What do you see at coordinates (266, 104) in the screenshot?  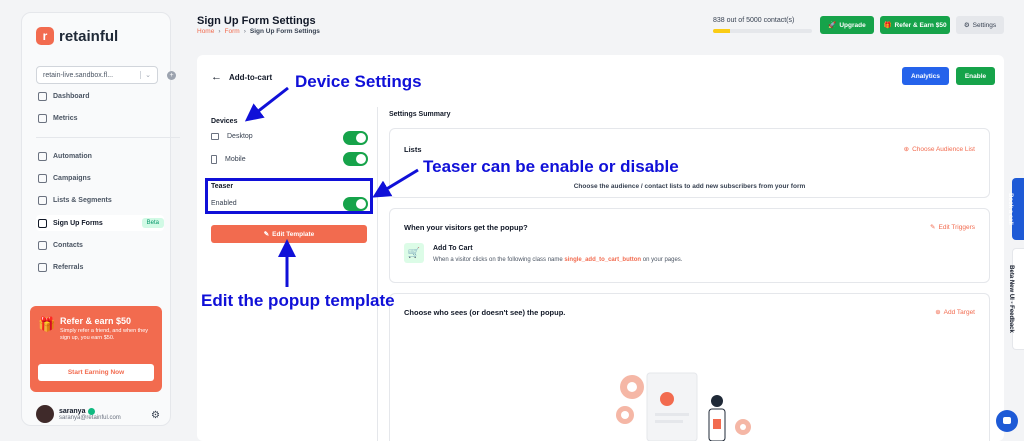 I see `arrow-device` at bounding box center [266, 104].